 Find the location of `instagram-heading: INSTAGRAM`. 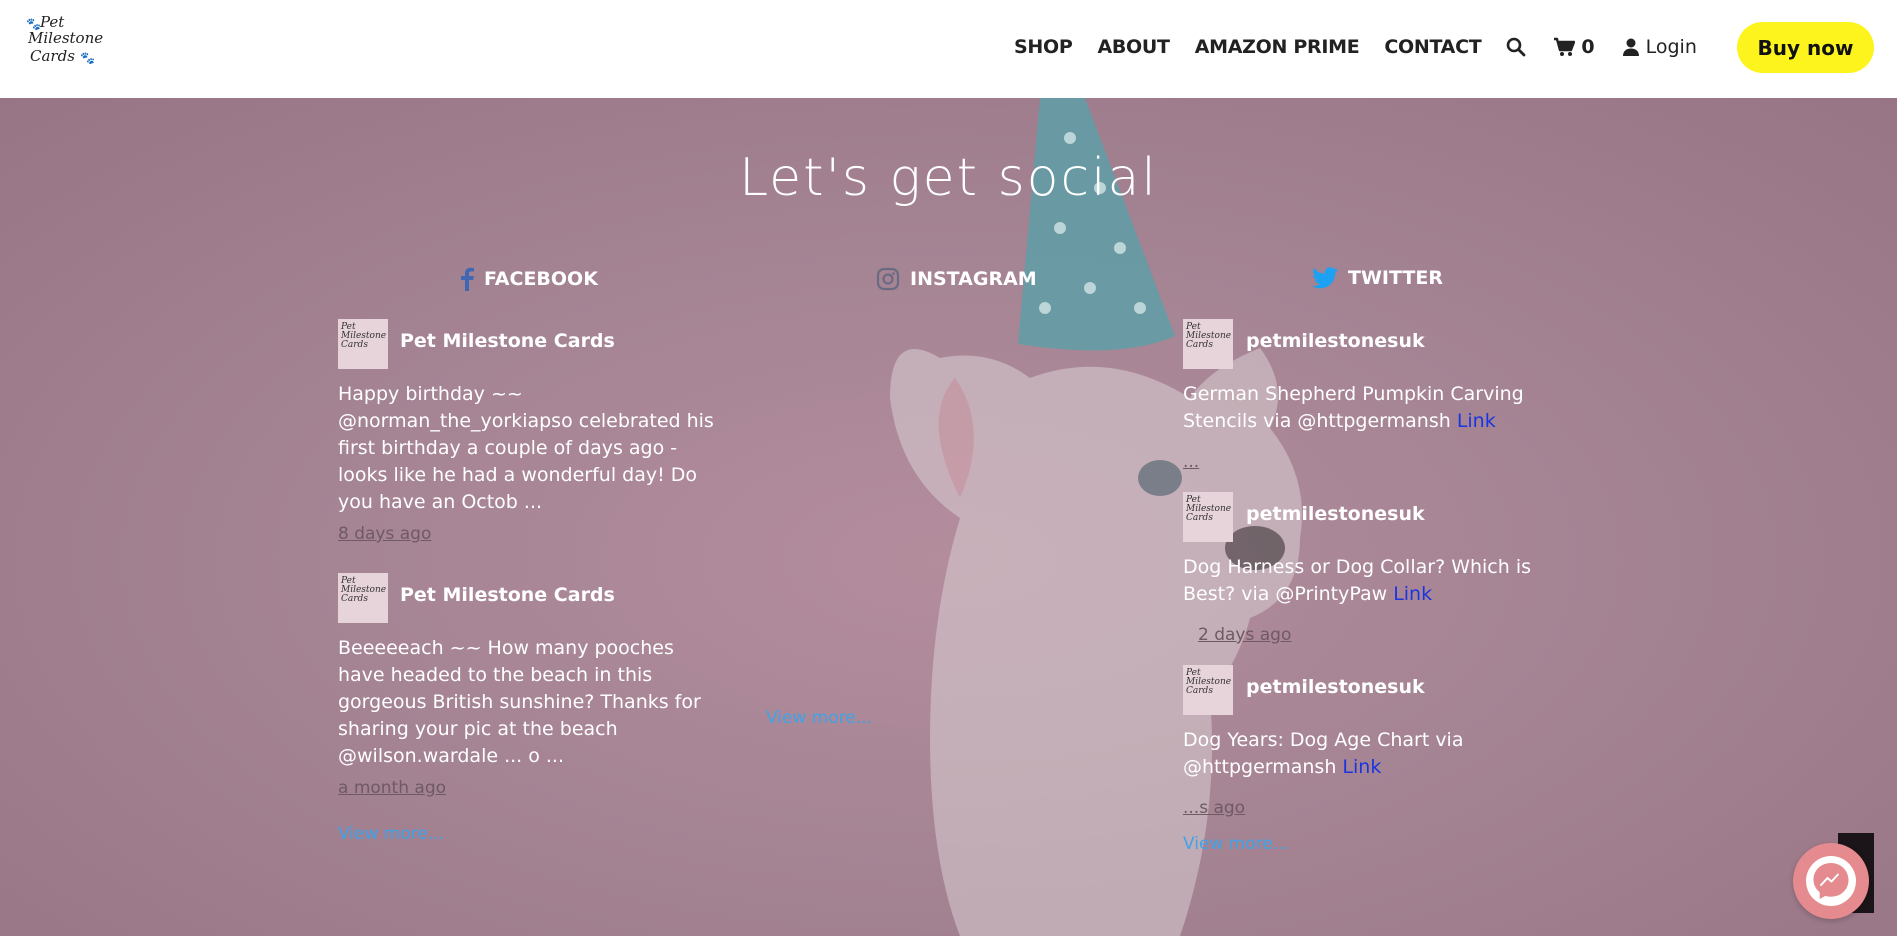

instagram-heading: INSTAGRAM is located at coordinates (956, 279).